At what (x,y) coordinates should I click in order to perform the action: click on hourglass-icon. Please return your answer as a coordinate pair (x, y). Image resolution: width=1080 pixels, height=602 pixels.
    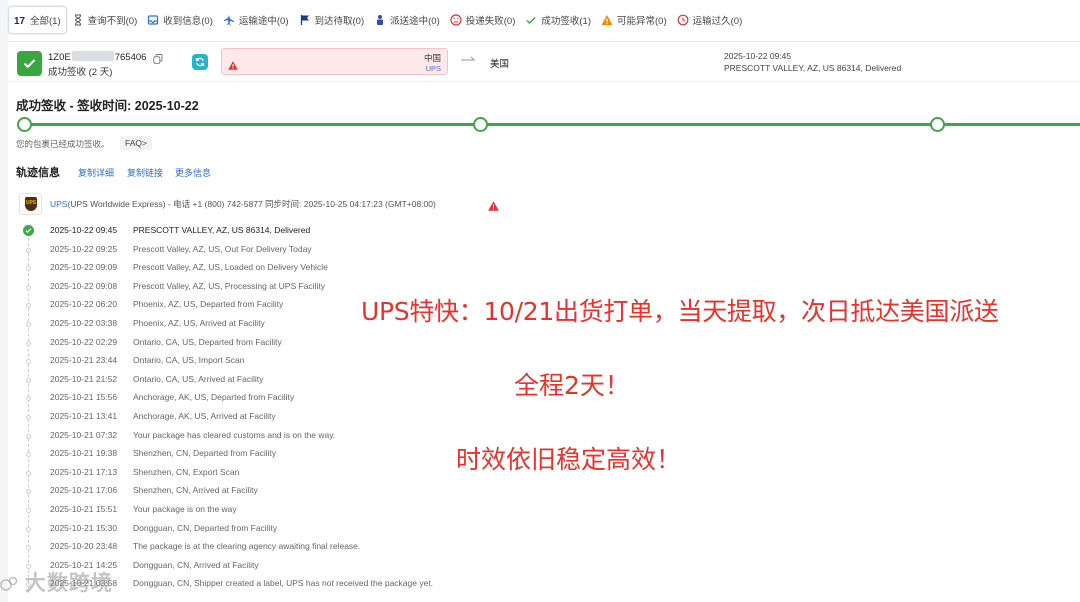
    Looking at the image, I should click on (78, 20).